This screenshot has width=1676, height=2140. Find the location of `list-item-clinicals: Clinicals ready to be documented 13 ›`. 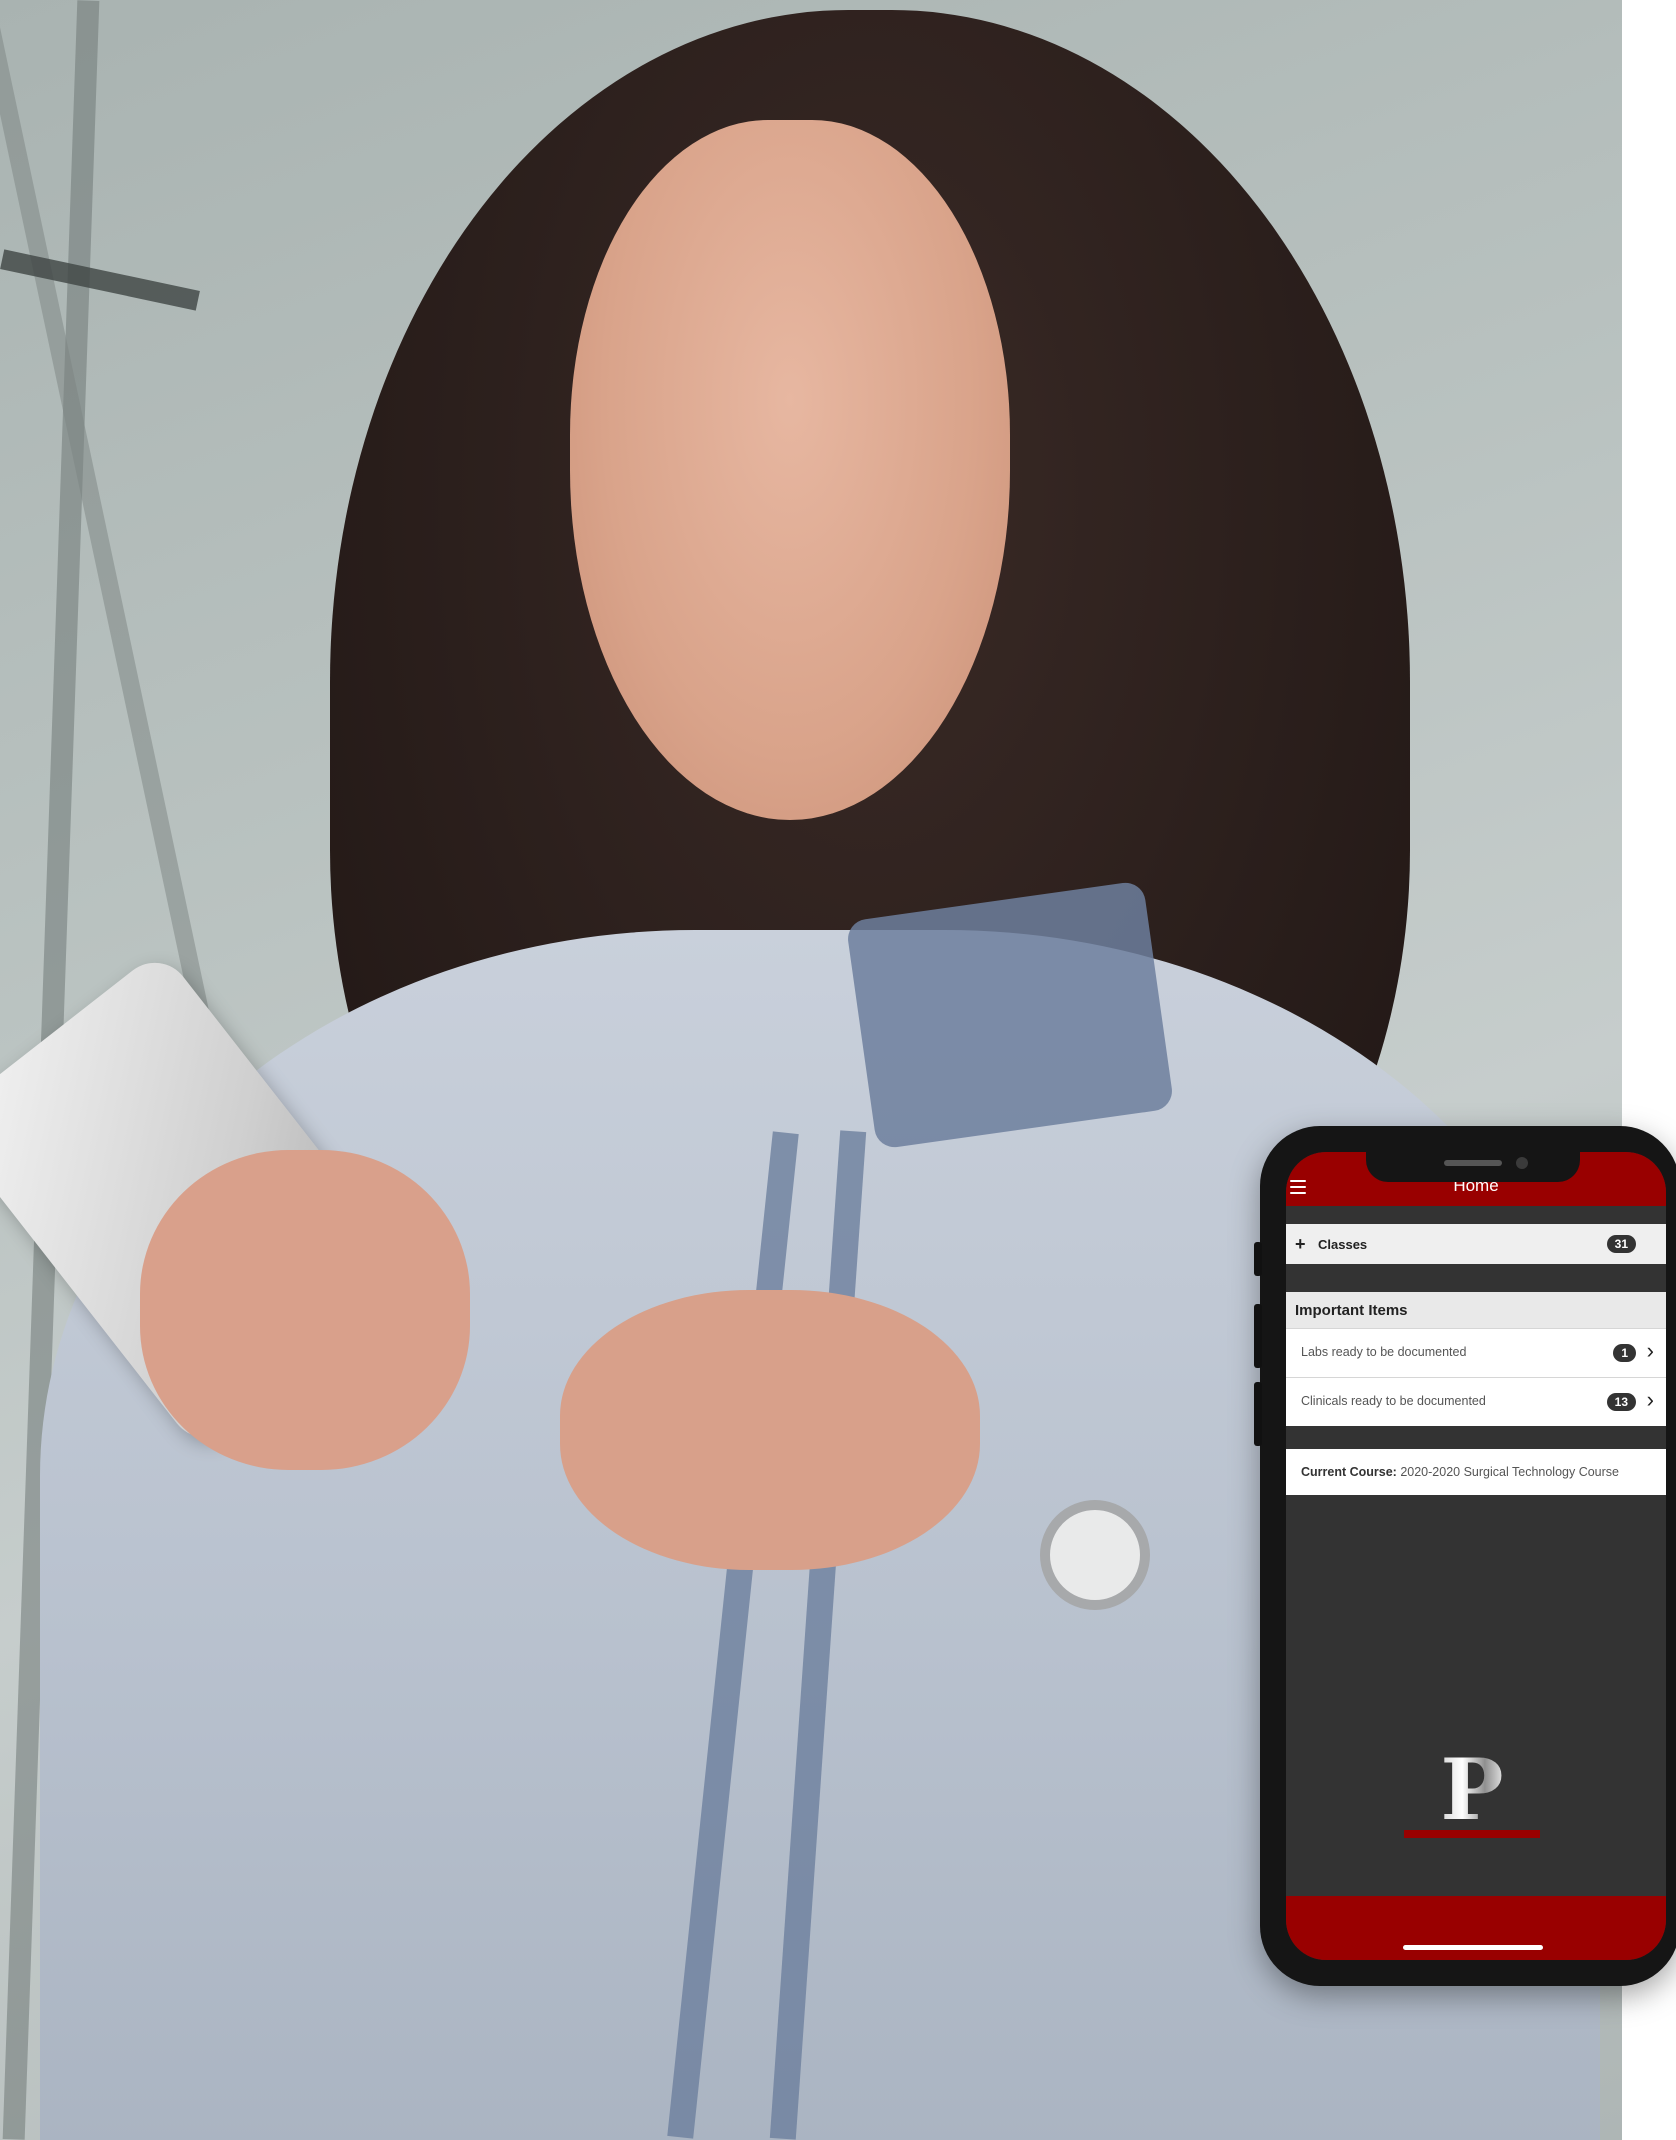

list-item-clinicals: Clinicals ready to be documented 13 › is located at coordinates (1476, 1401).